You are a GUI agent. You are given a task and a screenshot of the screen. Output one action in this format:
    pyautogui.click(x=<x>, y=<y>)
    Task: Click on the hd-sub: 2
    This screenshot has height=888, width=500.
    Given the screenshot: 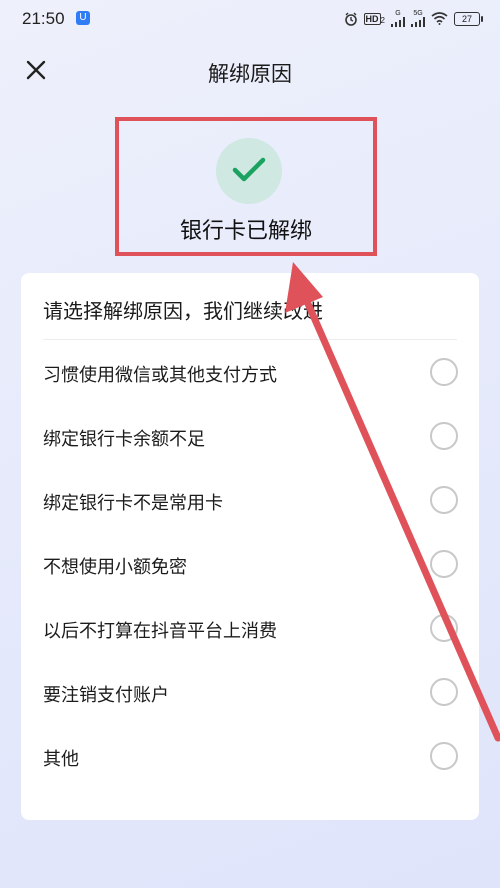 What is the action you would take?
    pyautogui.click(x=382, y=20)
    